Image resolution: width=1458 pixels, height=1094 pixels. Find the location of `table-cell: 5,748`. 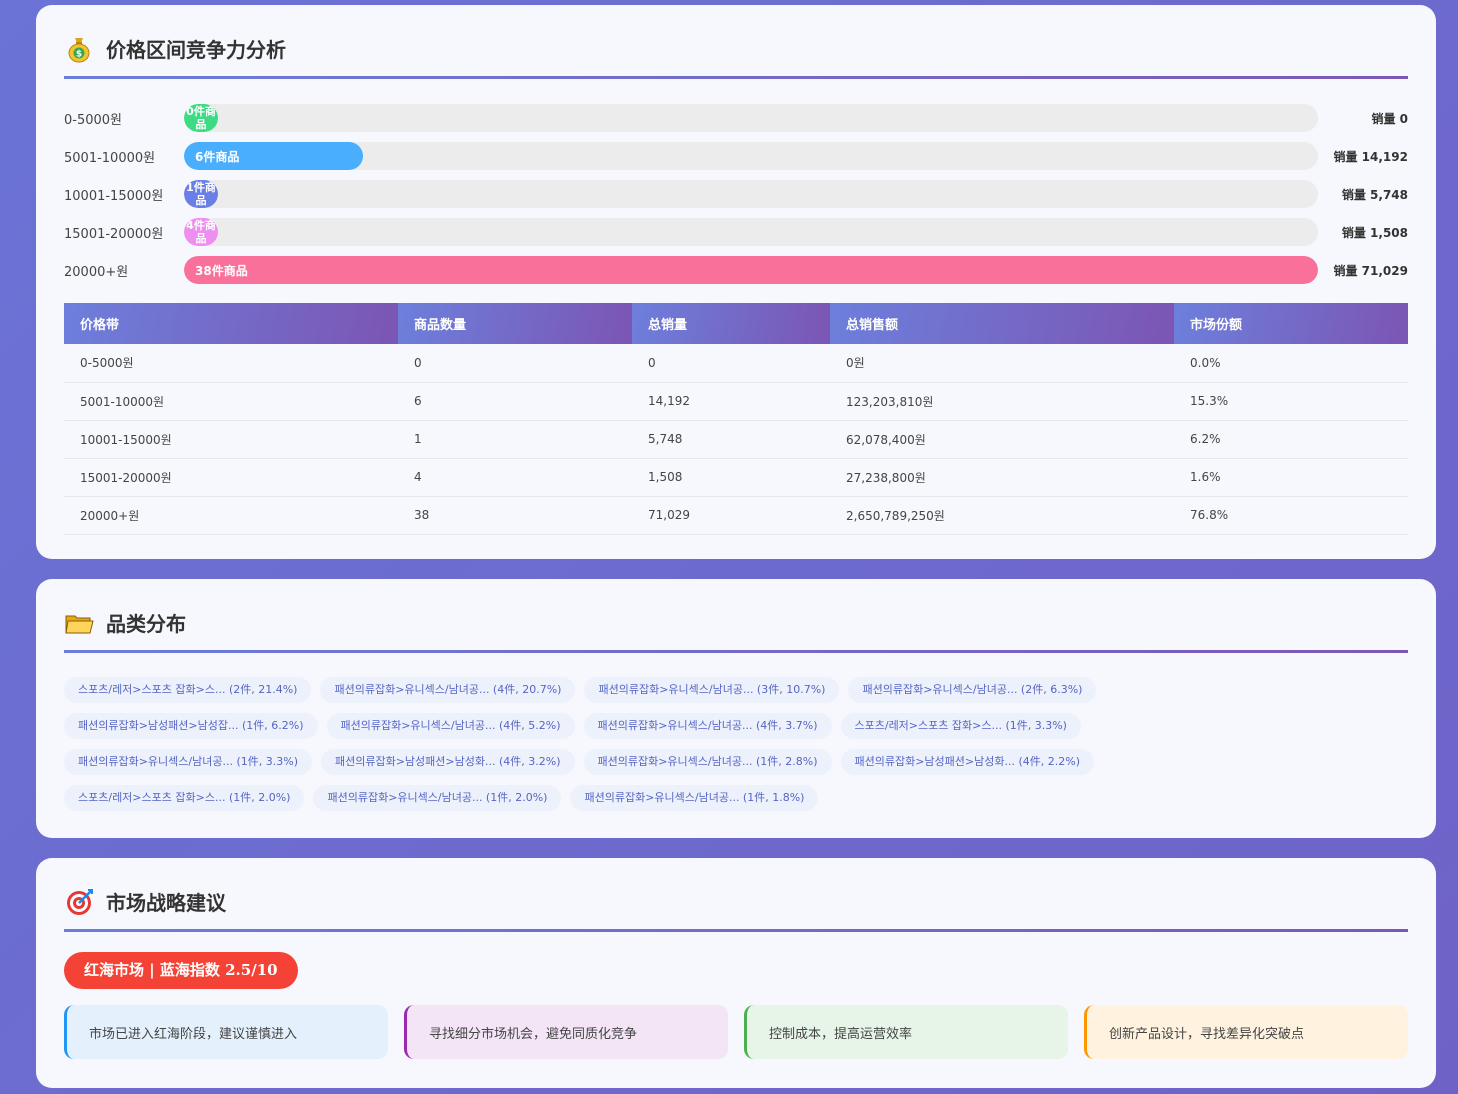

table-cell: 5,748 is located at coordinates (731, 439).